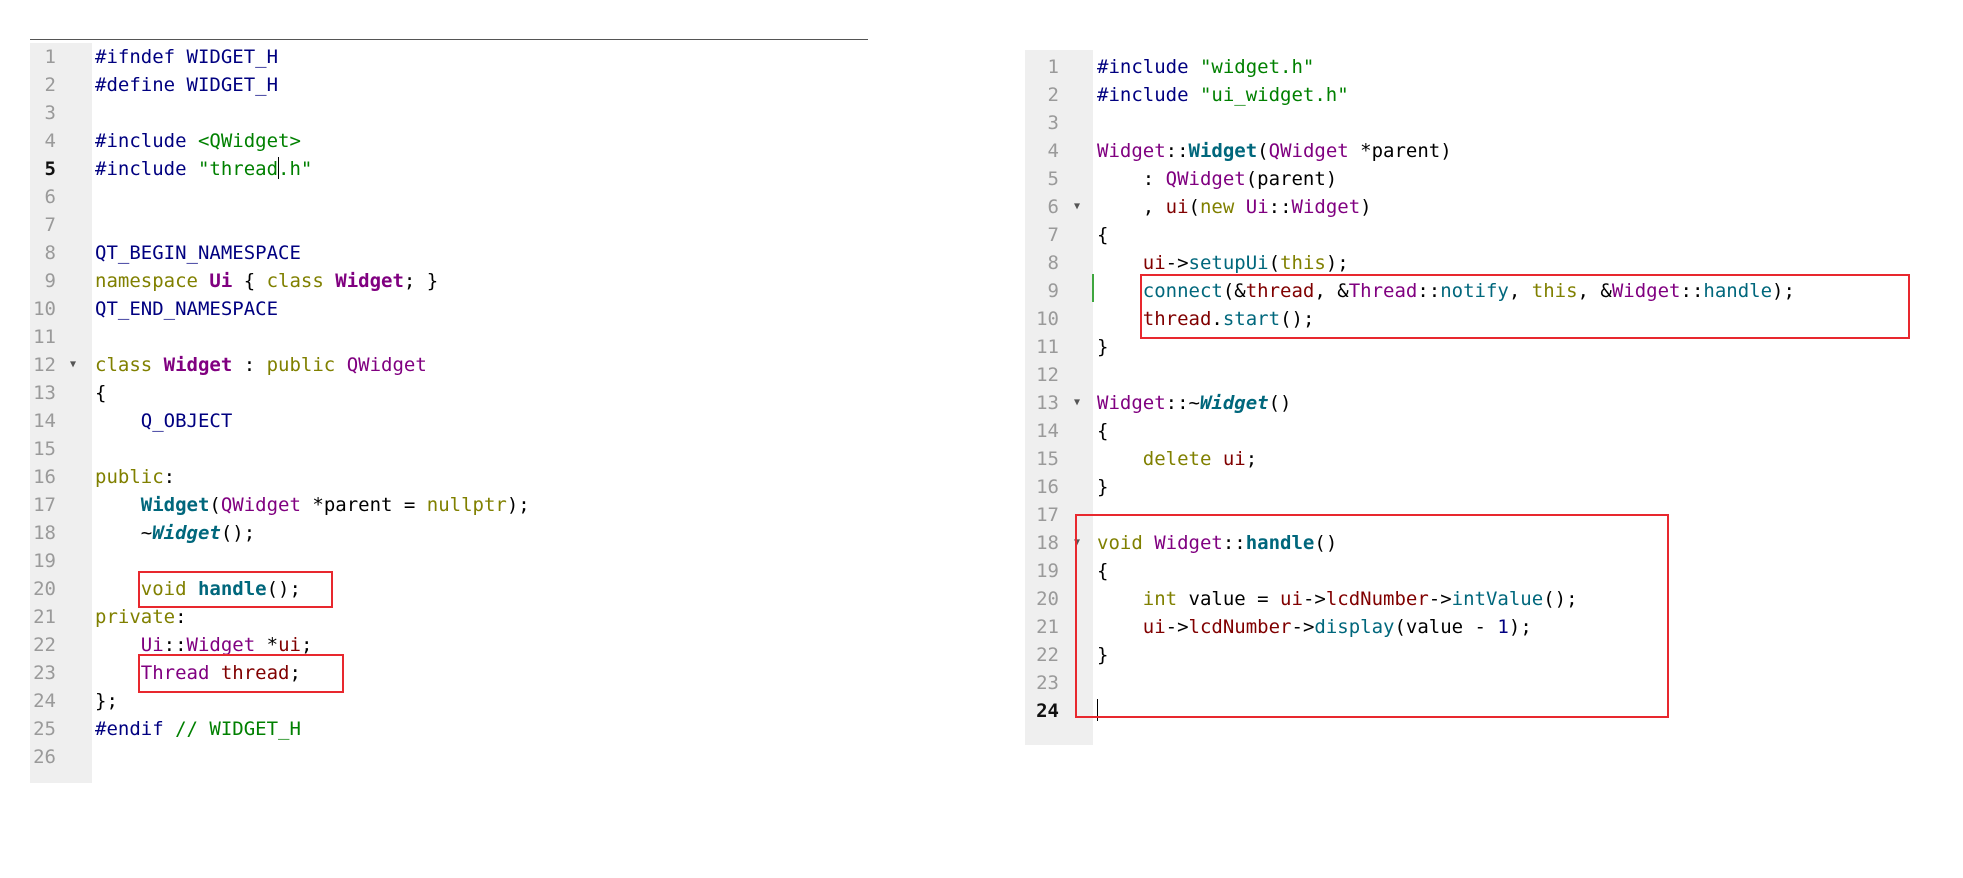 This screenshot has width=1963, height=878. I want to click on code-line: : QWidget(parent), so click(1217, 179).